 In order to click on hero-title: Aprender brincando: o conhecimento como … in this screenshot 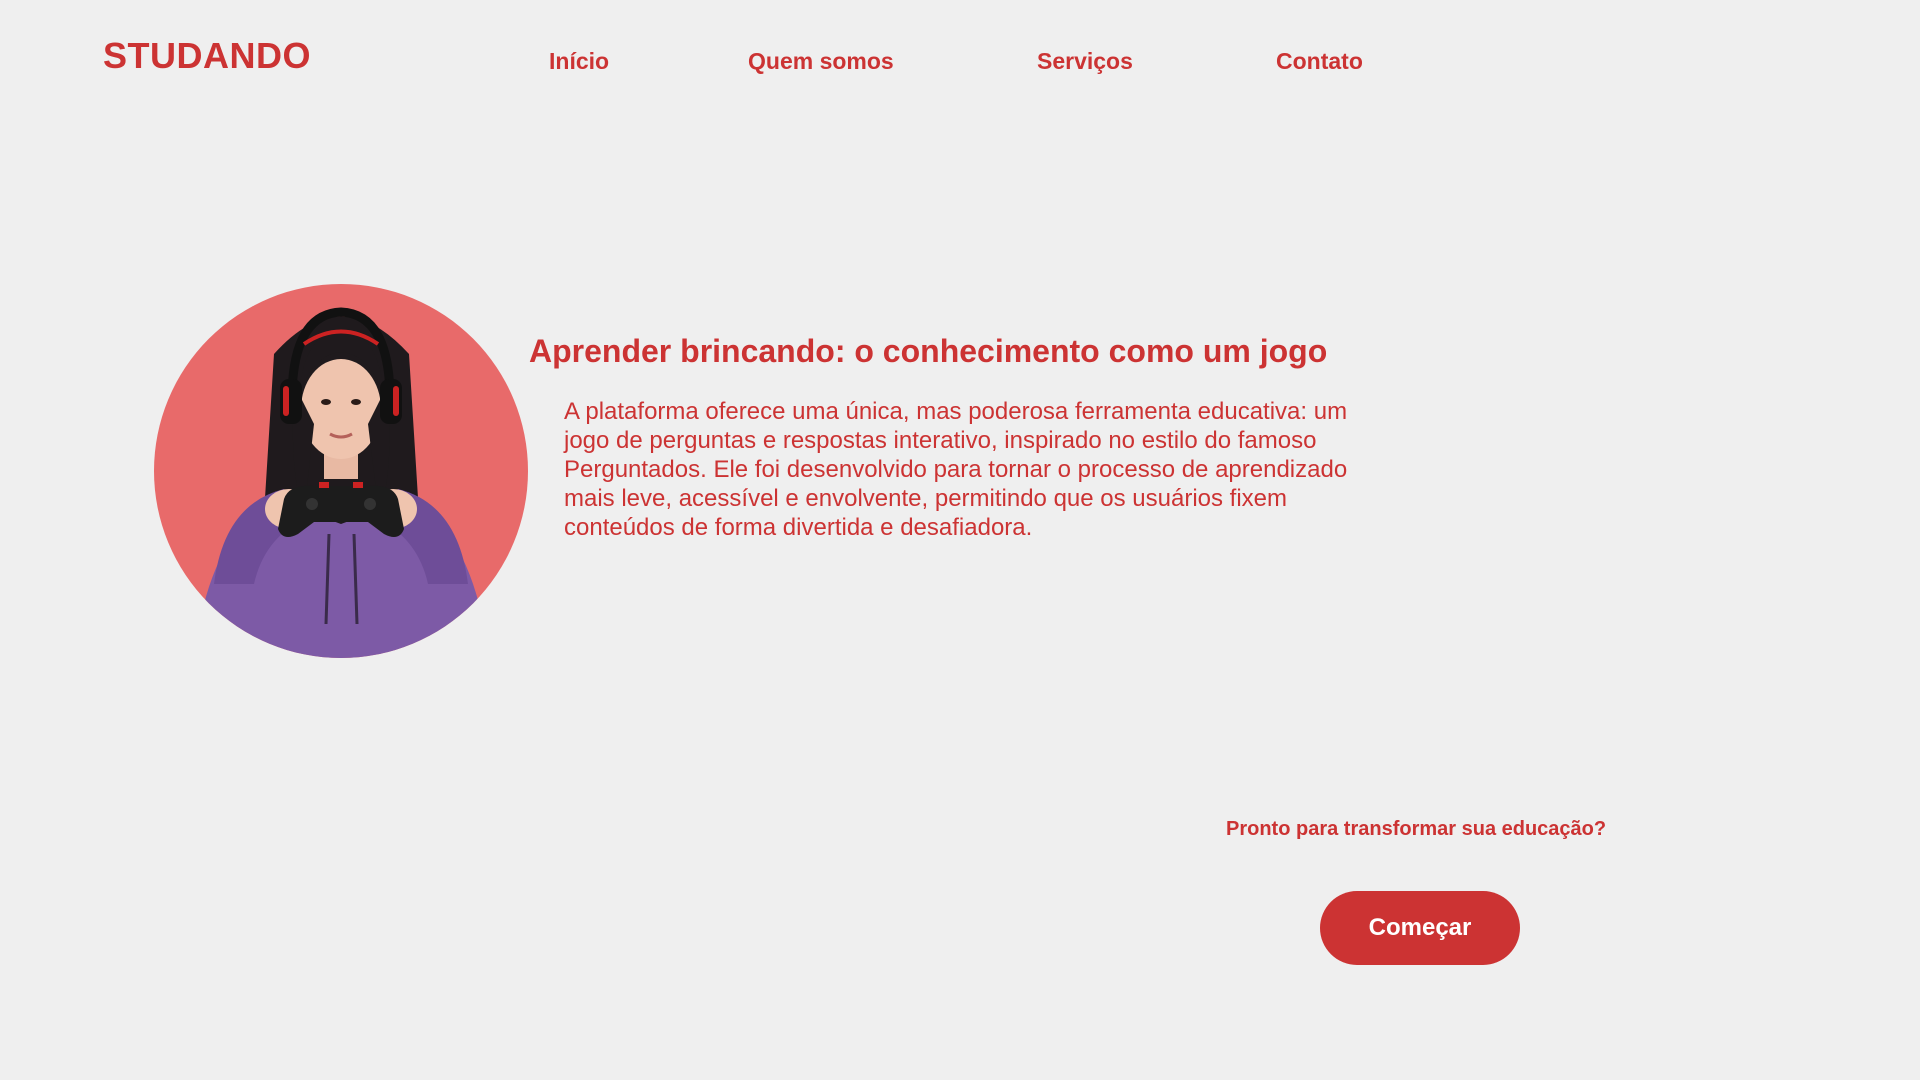, I will do `click(928, 351)`.